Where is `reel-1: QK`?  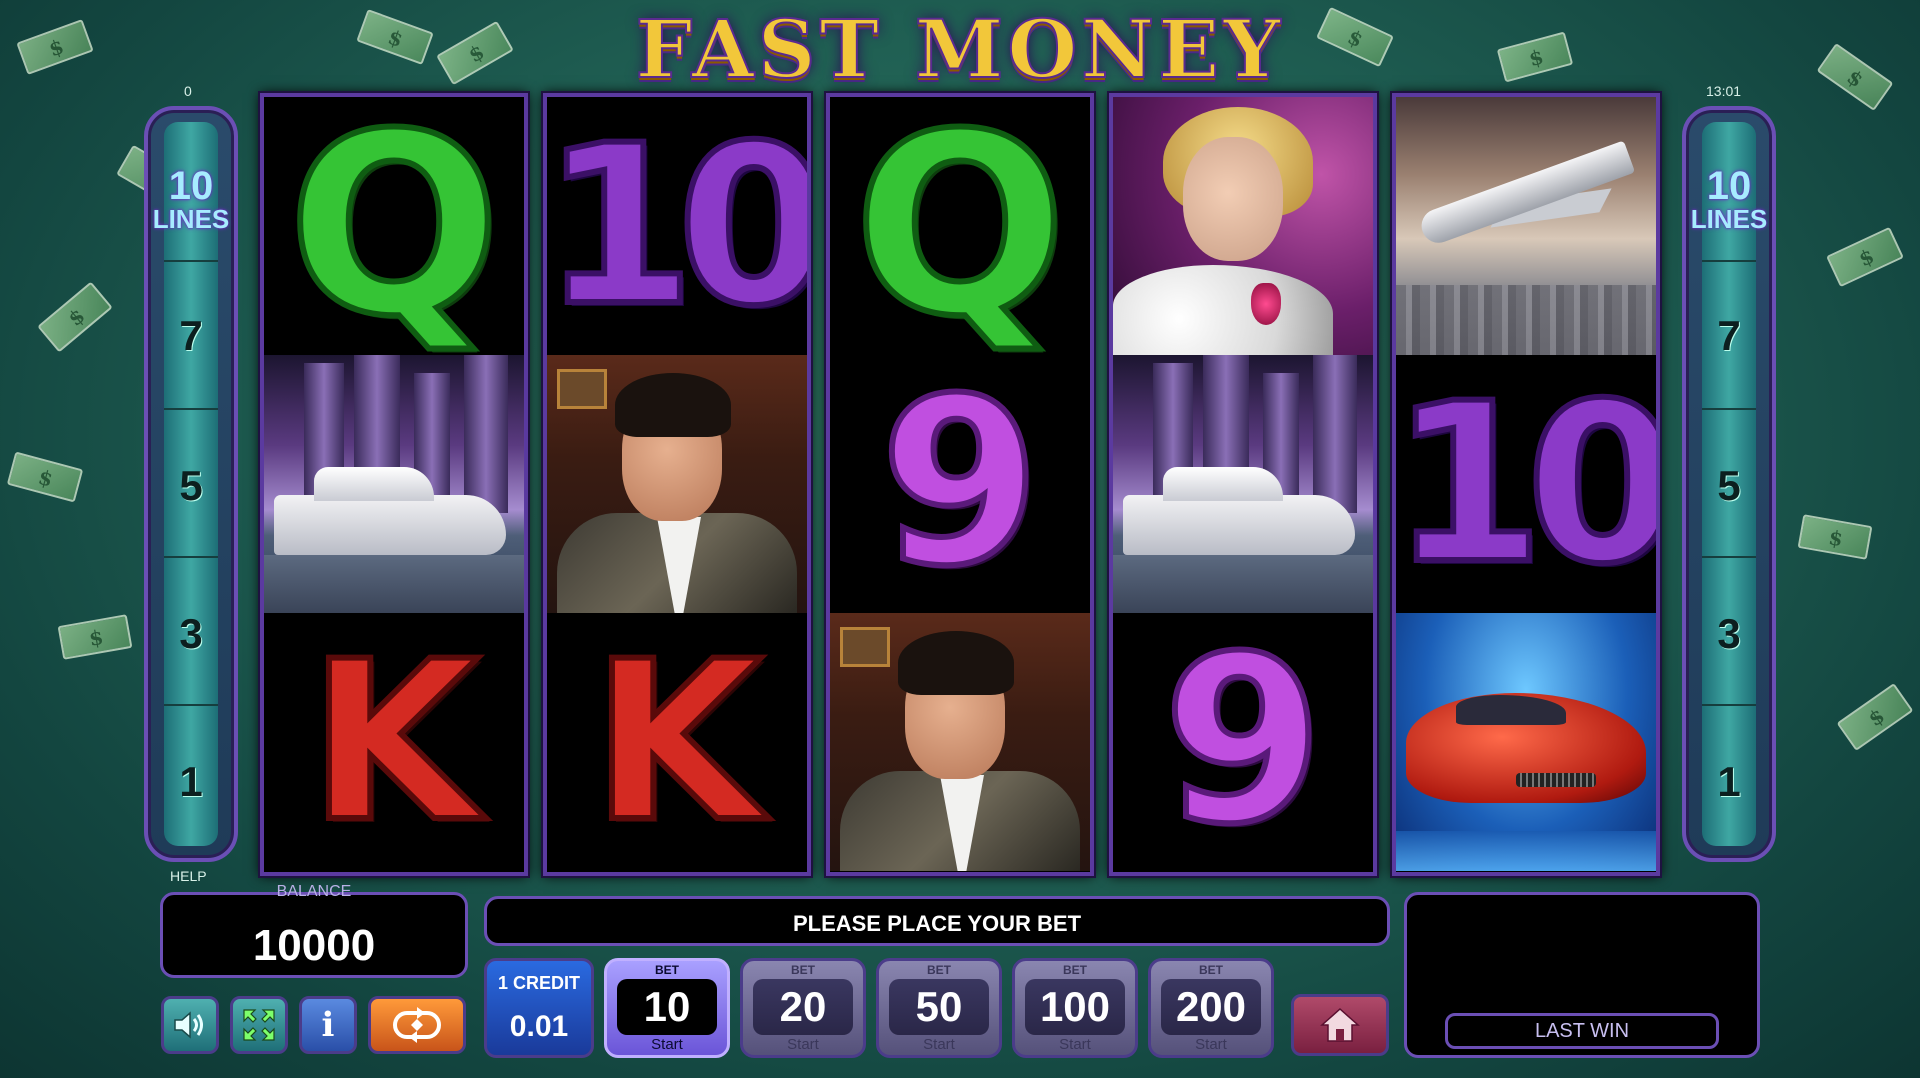 reel-1: QK is located at coordinates (394, 484).